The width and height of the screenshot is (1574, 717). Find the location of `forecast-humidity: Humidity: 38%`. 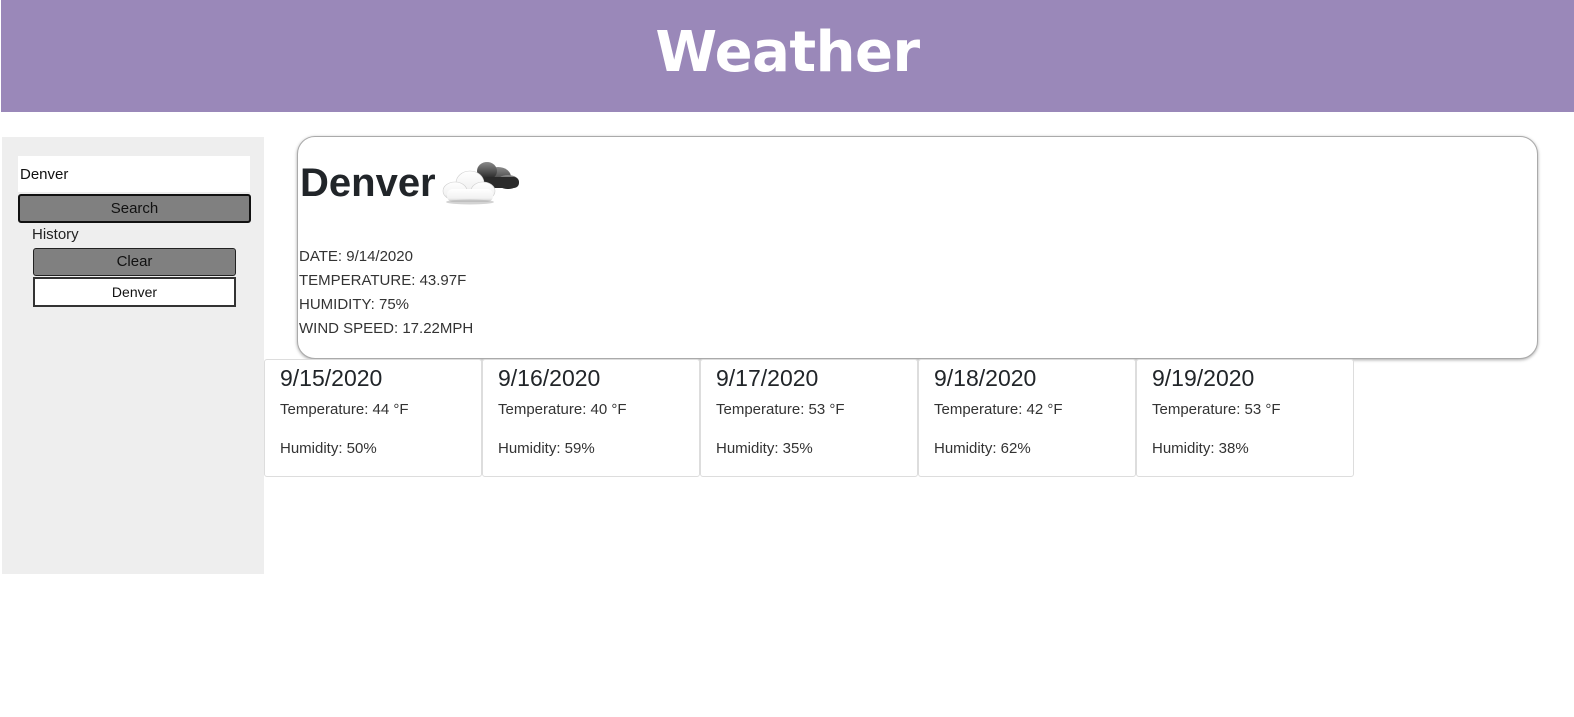

forecast-humidity: Humidity: 38% is located at coordinates (1200, 448).